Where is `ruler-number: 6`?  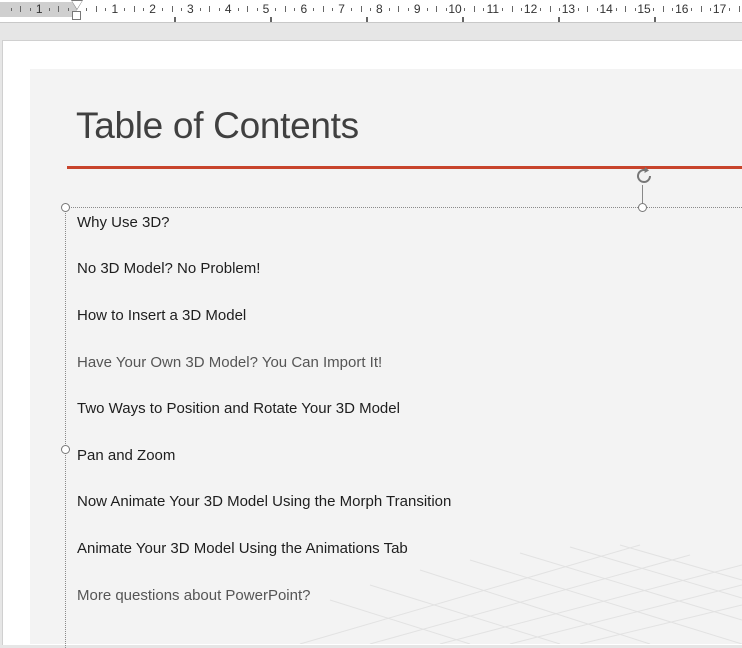
ruler-number: 6 is located at coordinates (304, 9).